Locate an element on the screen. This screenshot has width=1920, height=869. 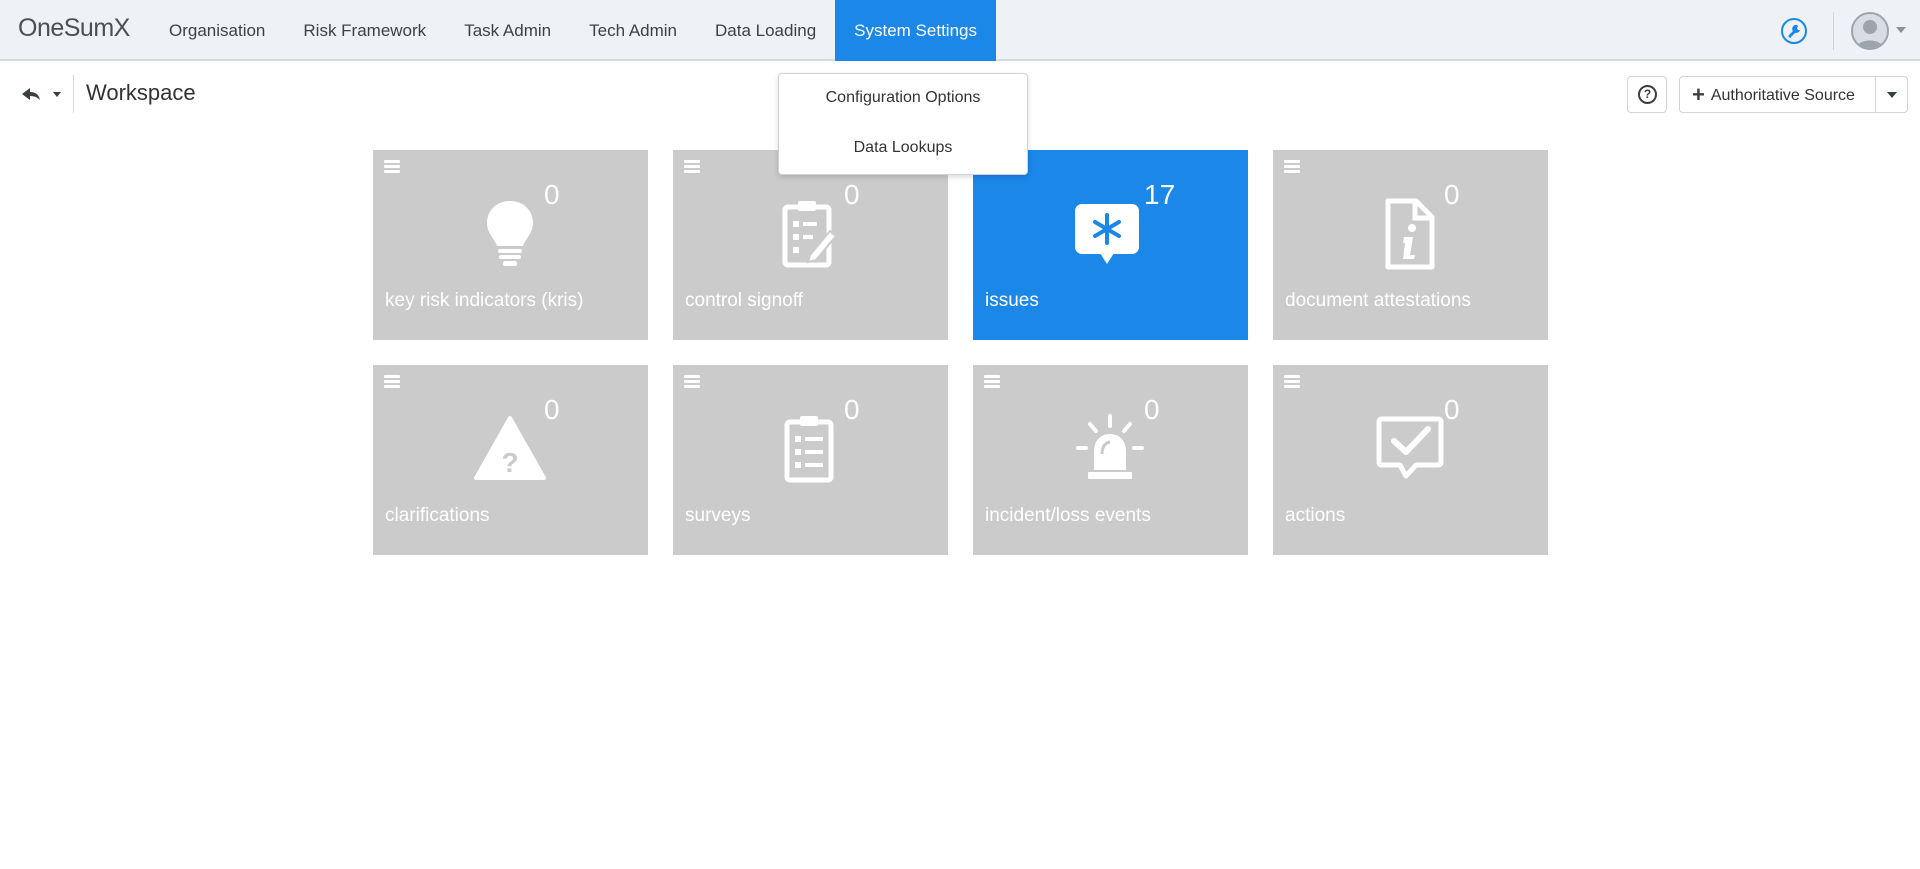
tile-key-risk-indicators: 0 key risk indicators (kris) is located at coordinates (510, 245).